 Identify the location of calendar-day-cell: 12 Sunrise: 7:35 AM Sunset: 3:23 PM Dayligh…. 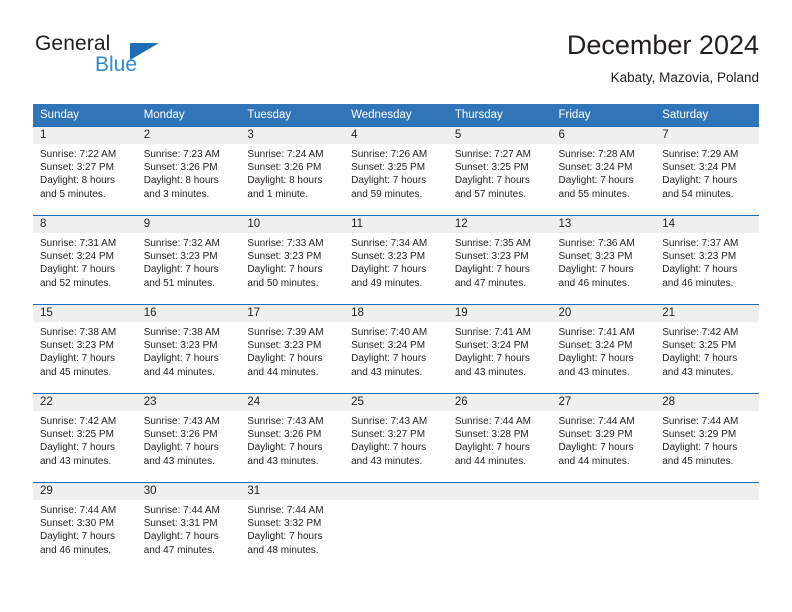
(499, 260).